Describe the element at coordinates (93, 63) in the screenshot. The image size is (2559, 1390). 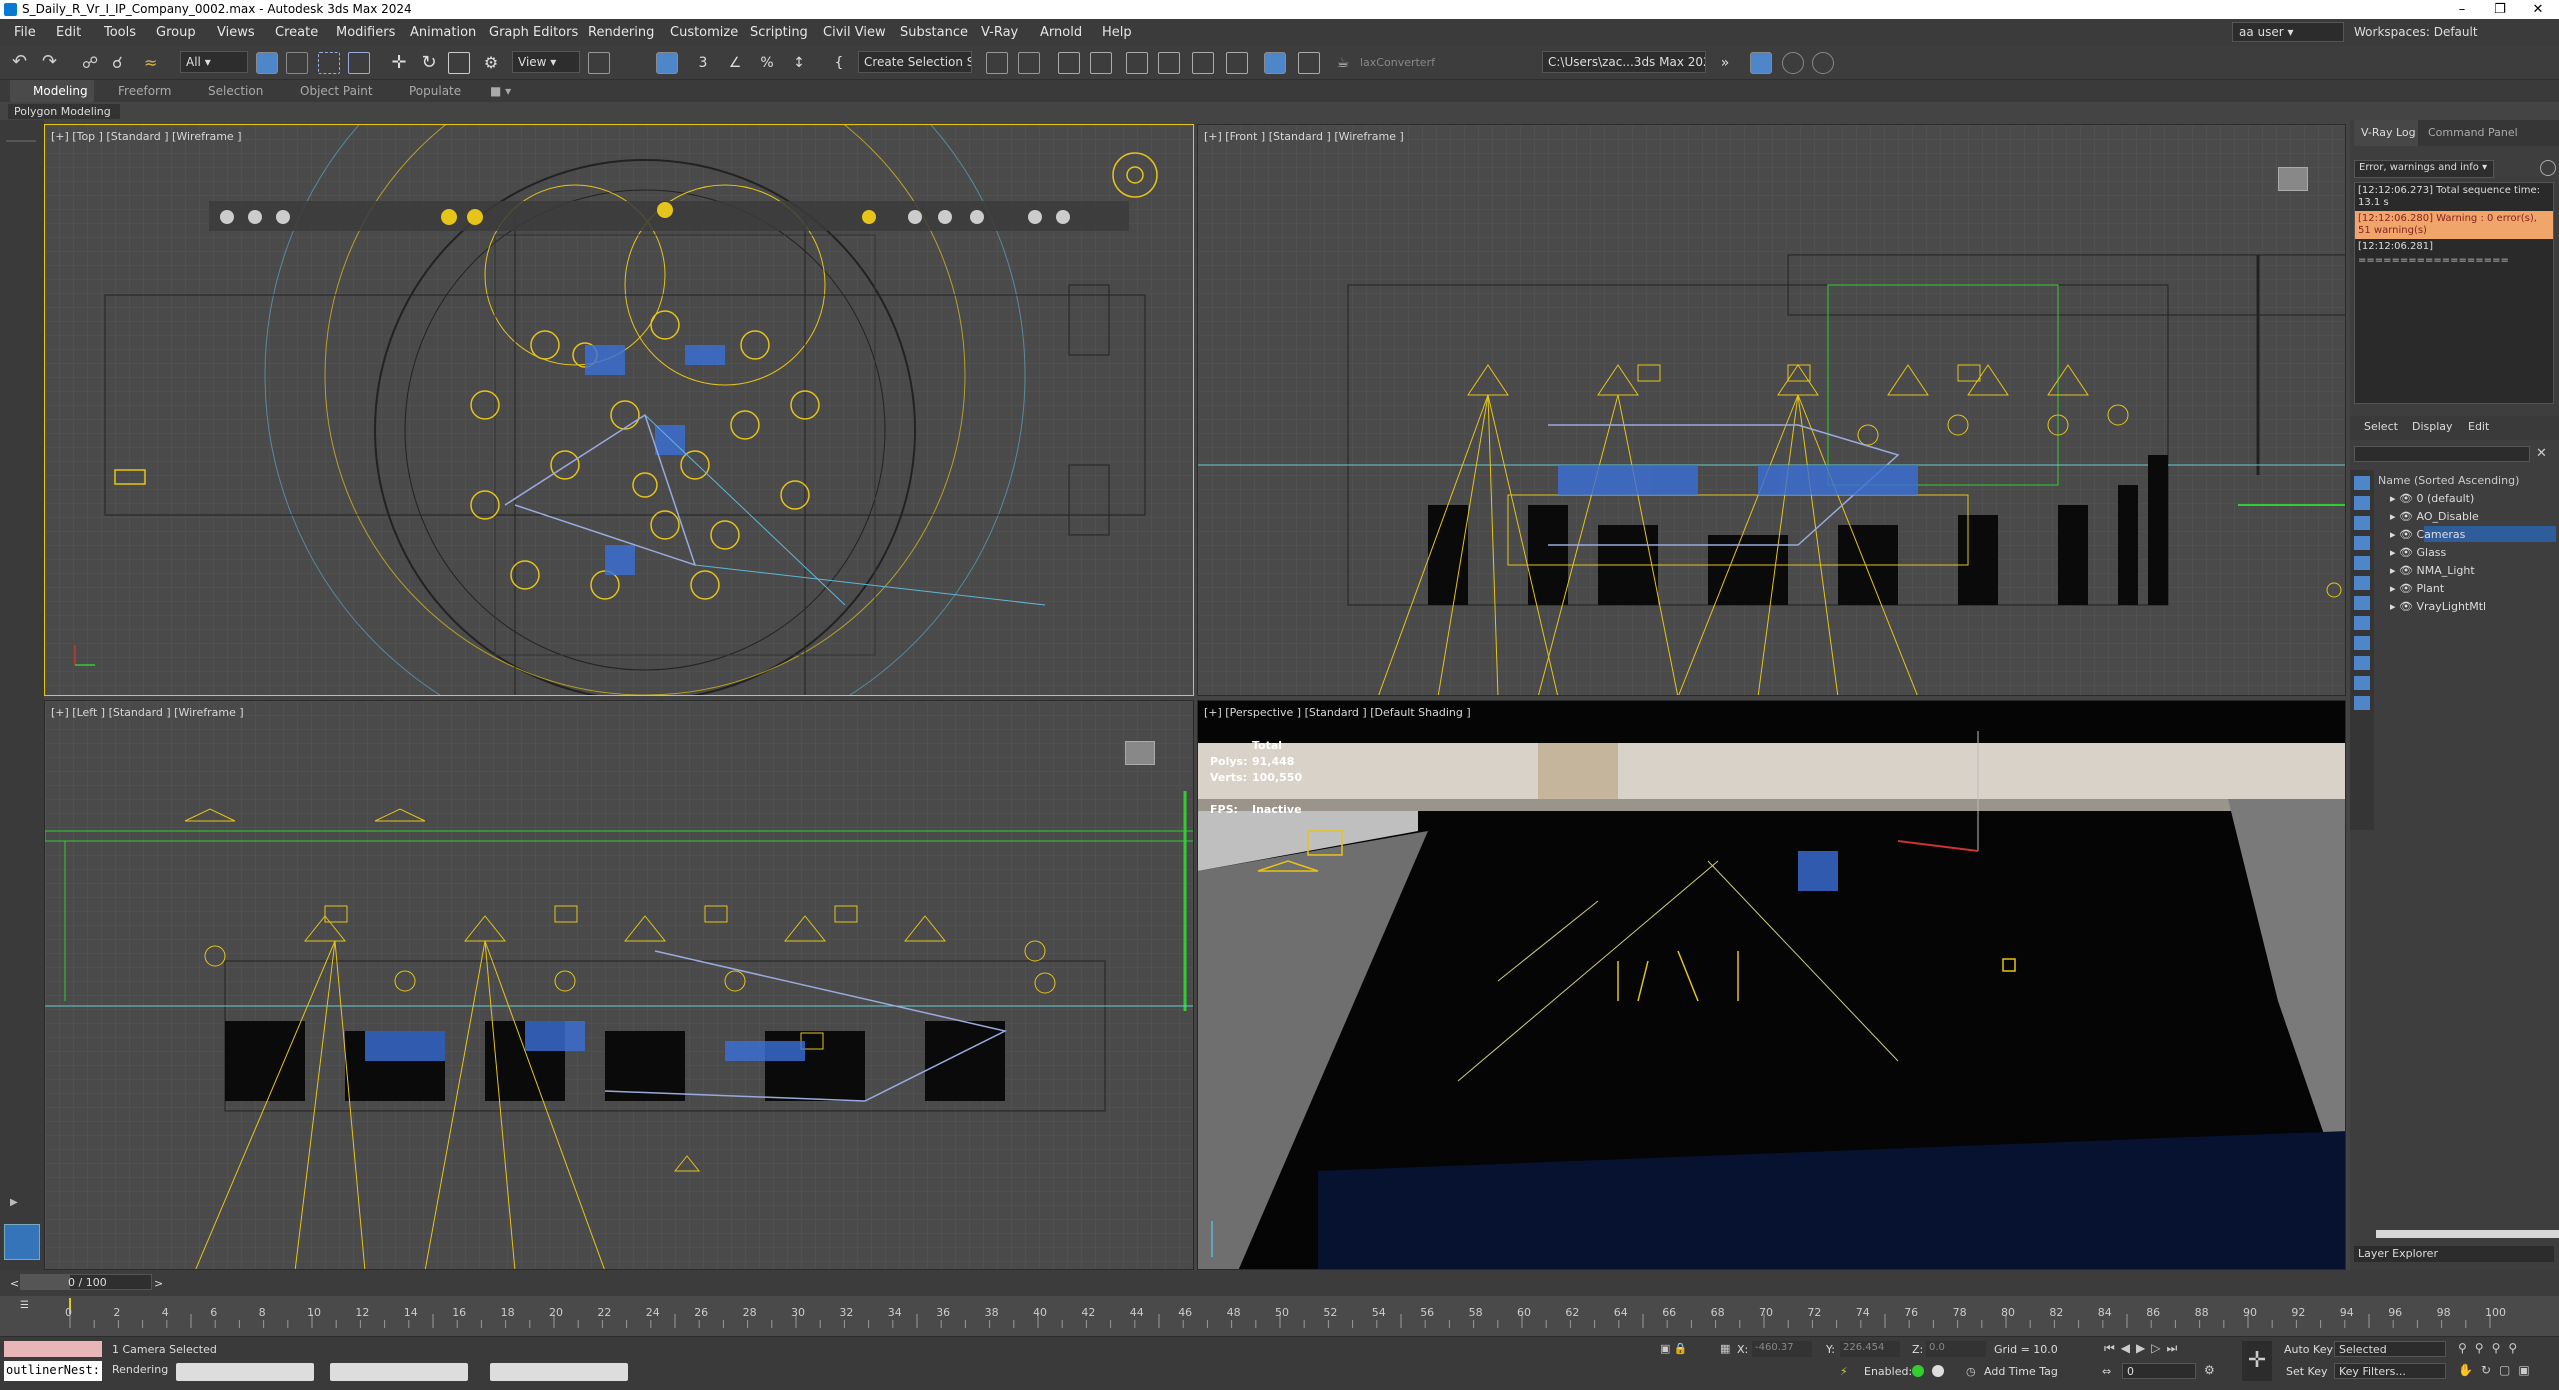
I see `link-icon: ☍` at that location.